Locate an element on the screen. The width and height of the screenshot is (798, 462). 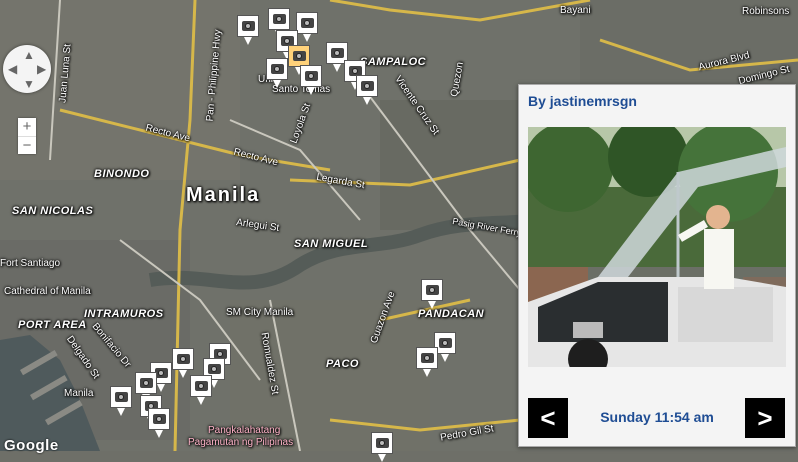
pan-down-icon: ▼ is located at coordinates (29, 84).